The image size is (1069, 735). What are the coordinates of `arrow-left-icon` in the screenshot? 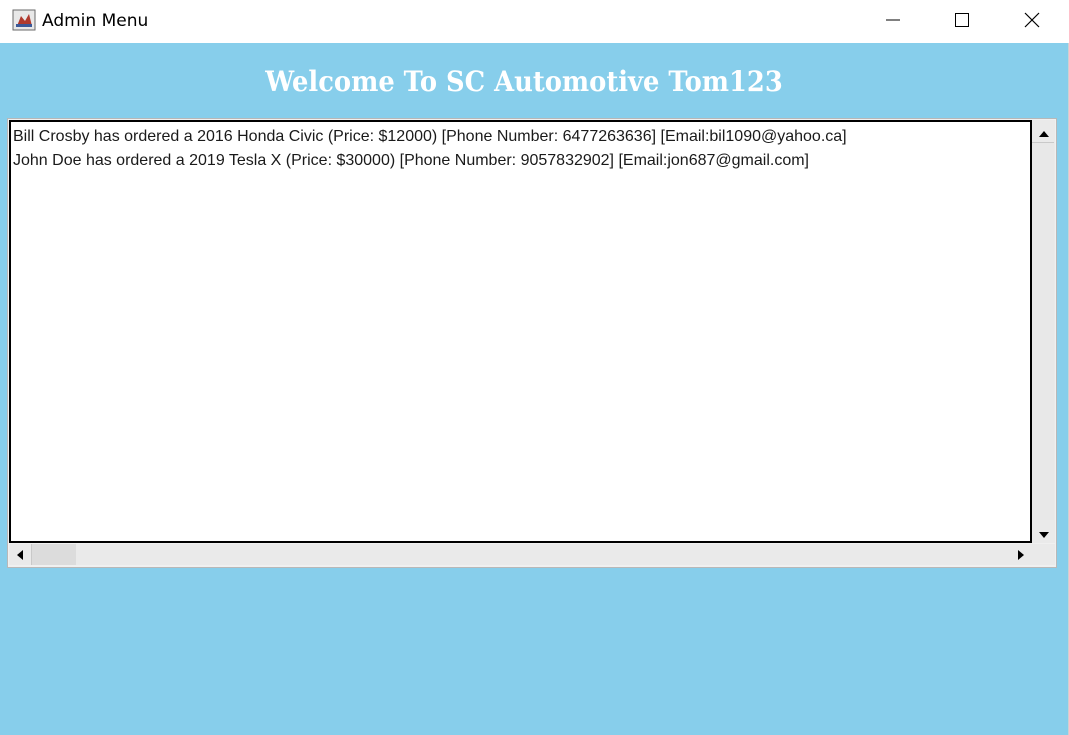 It's located at (20, 554).